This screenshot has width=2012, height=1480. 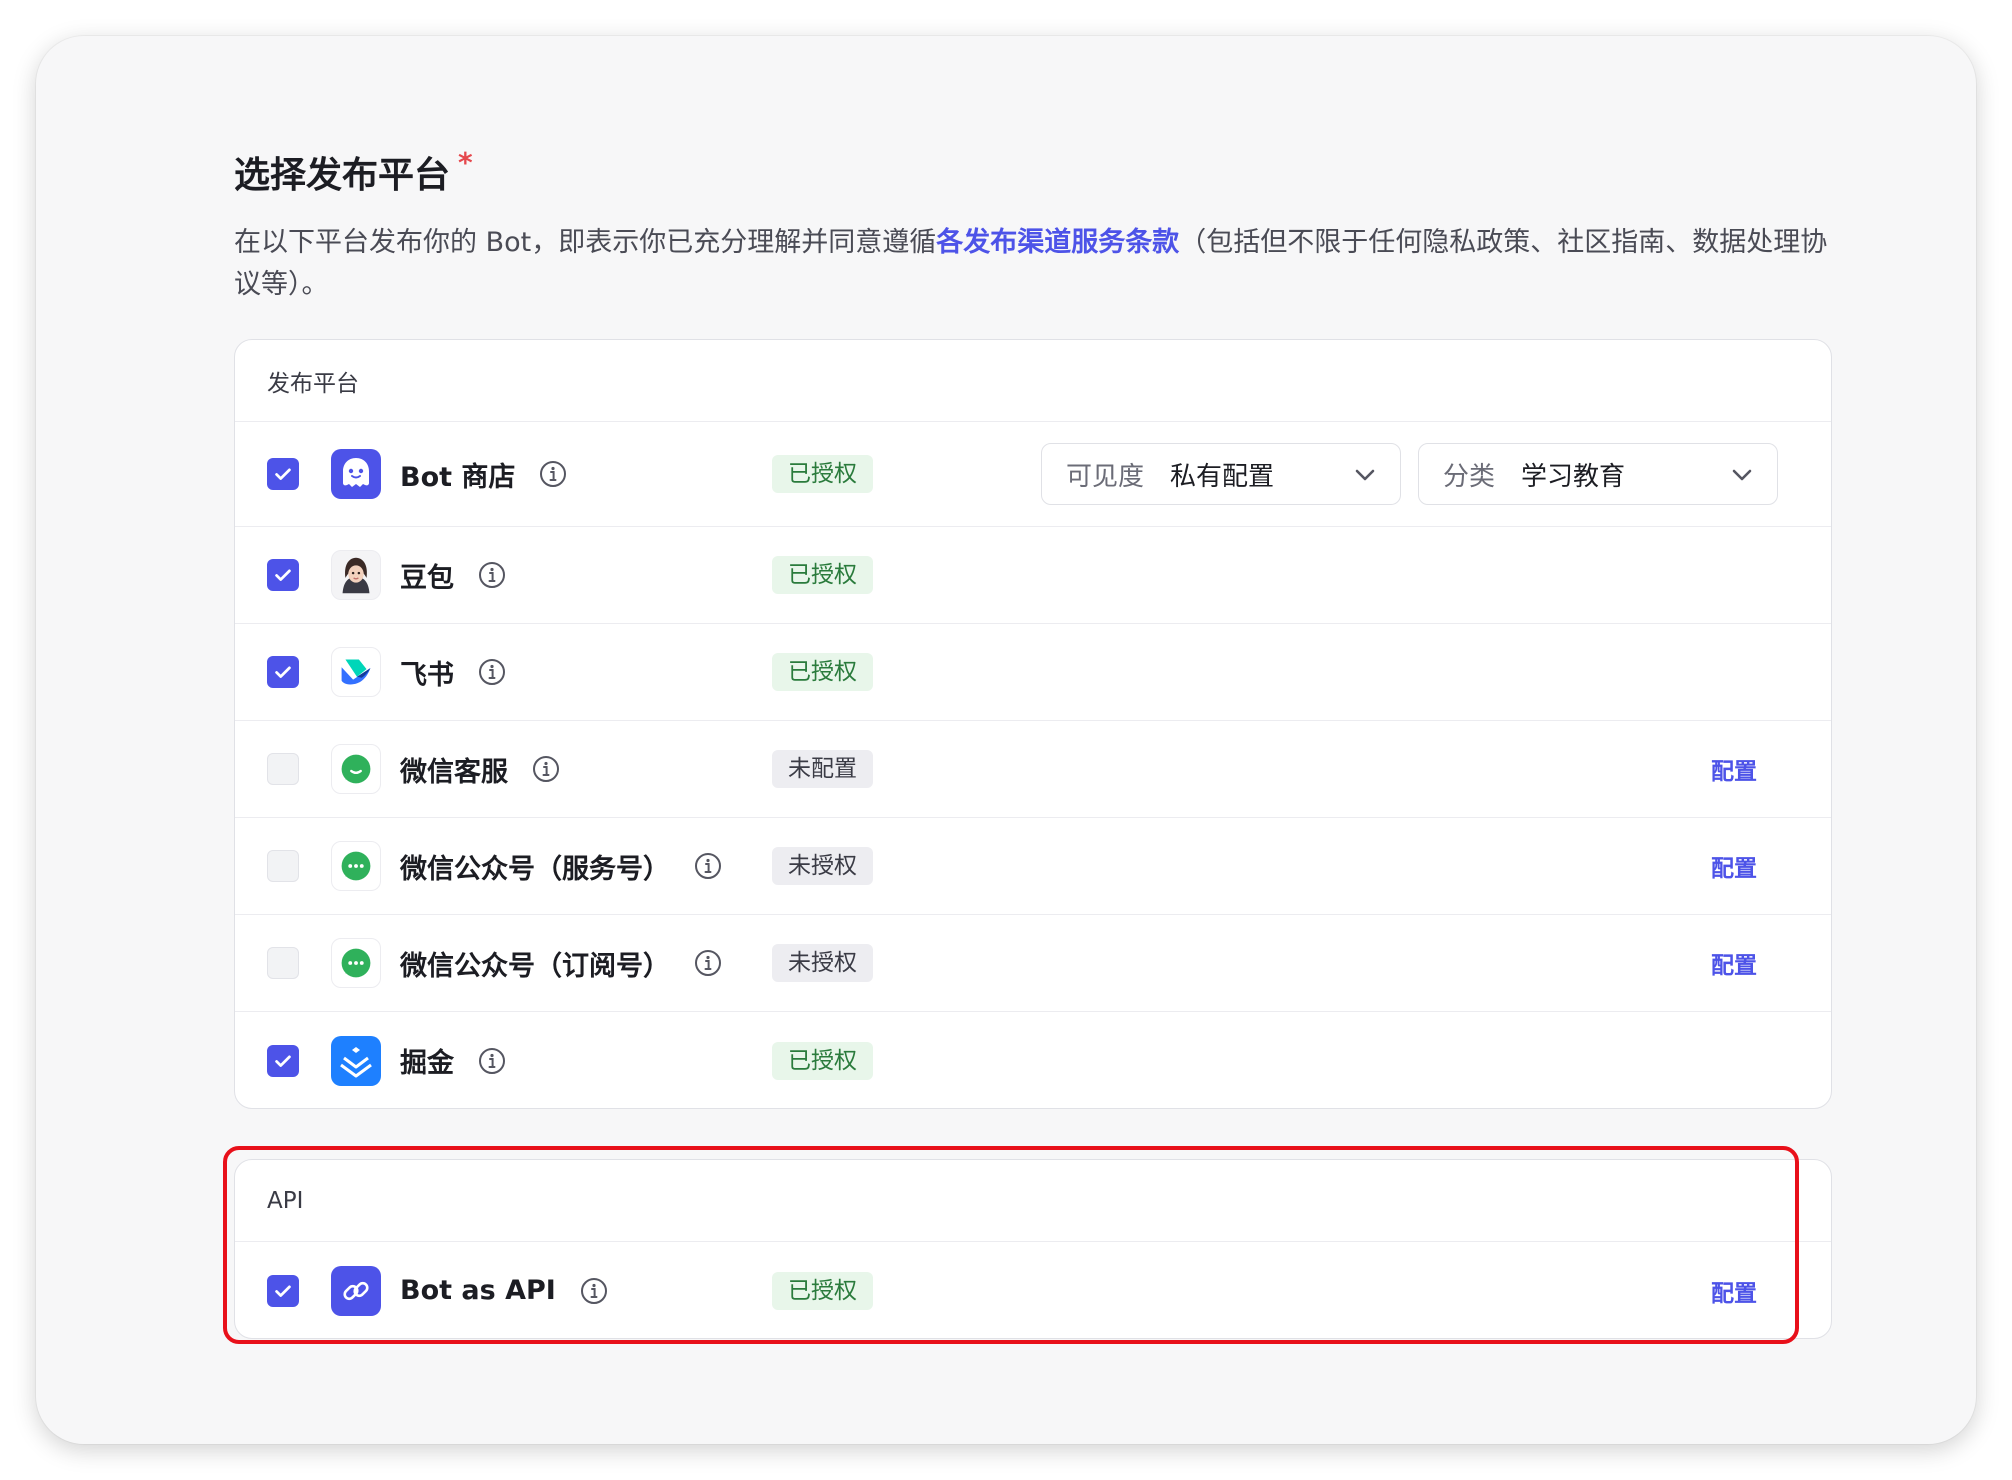 I want to click on platform-row-juejin: 掘金 已授权, so click(x=1033, y=1060).